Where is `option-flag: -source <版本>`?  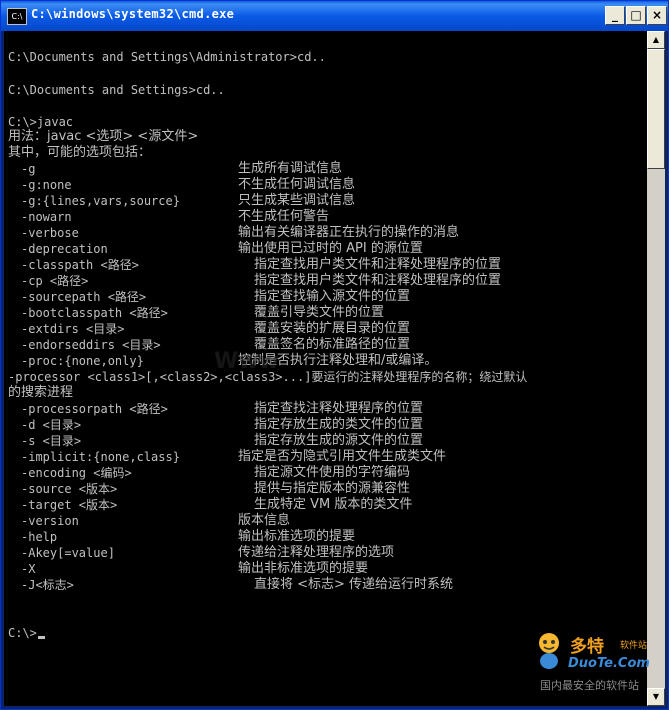
option-flag: -source <版本> is located at coordinates (69, 489).